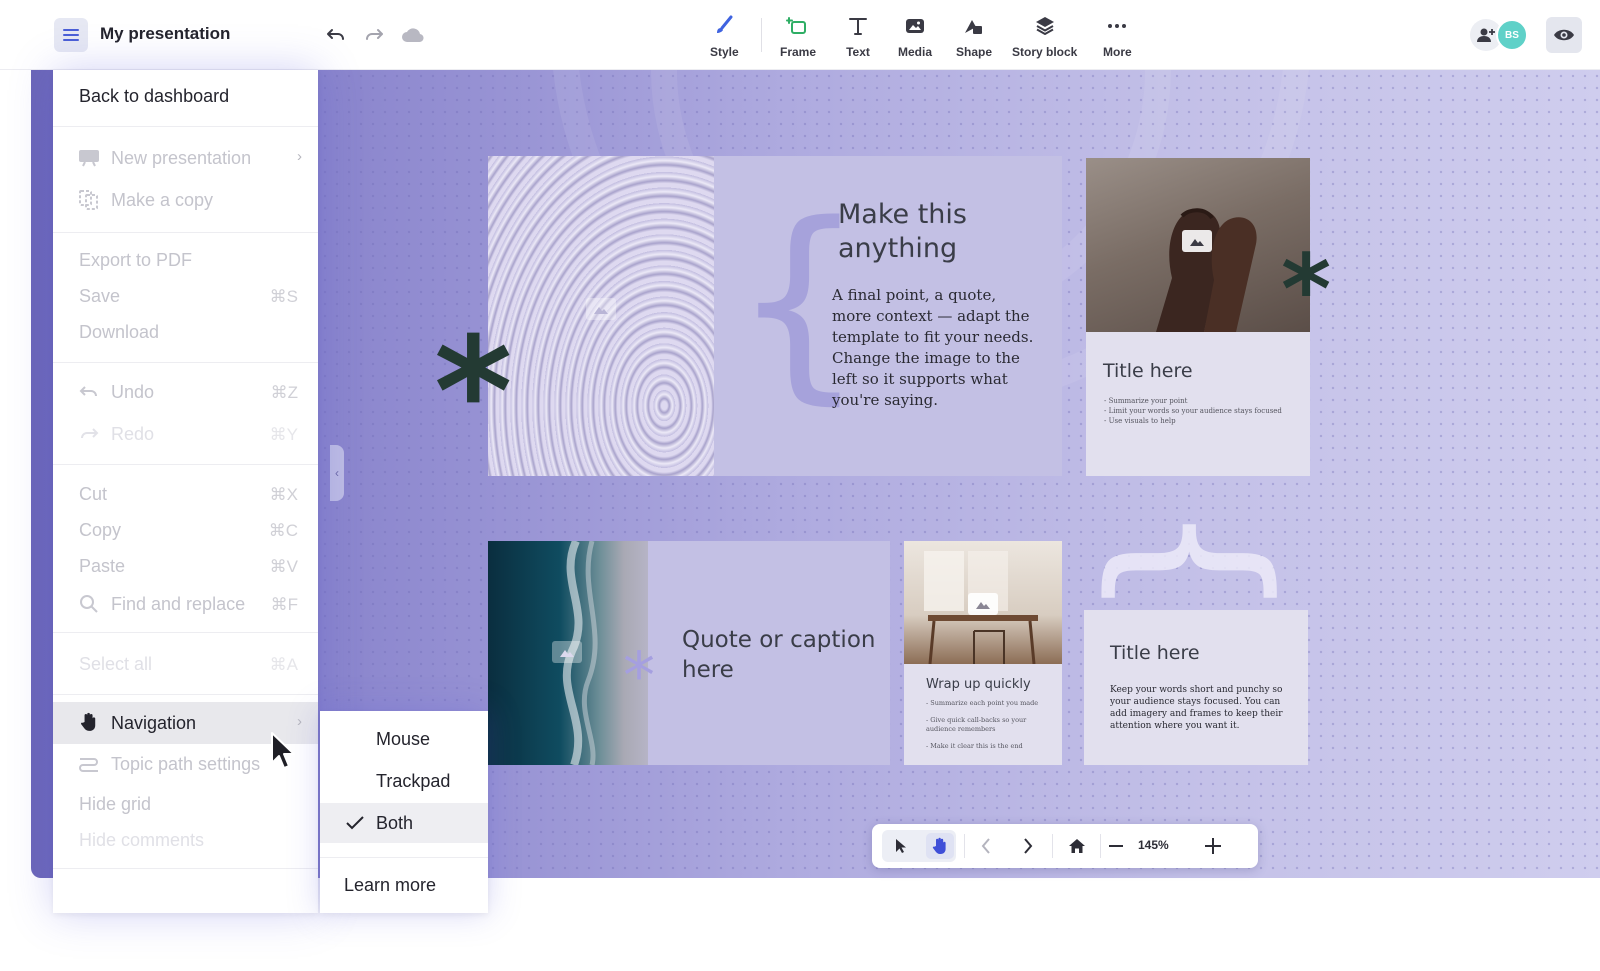 Image resolution: width=1600 pixels, height=971 pixels. I want to click on menu-item-make-copy: Make a copy, so click(185, 200).